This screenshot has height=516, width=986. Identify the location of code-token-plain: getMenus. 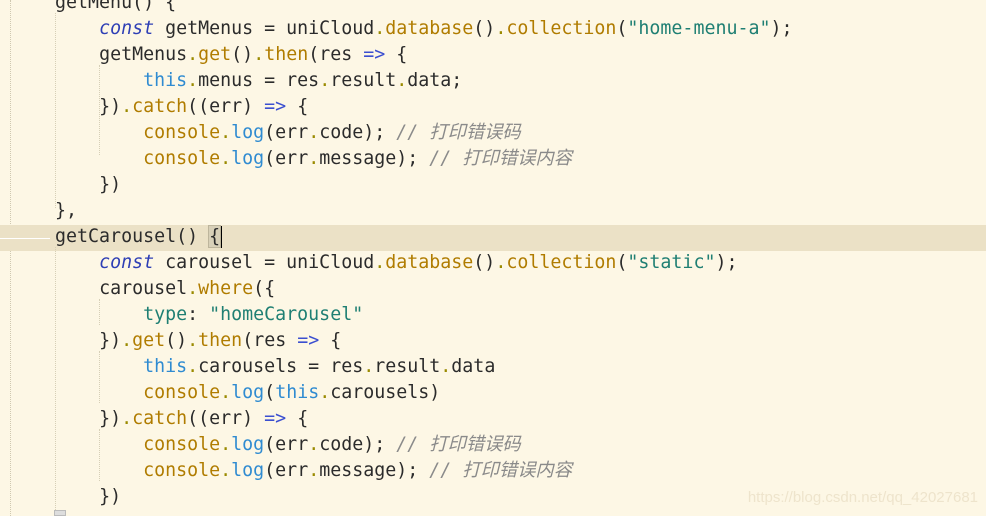
(143, 54).